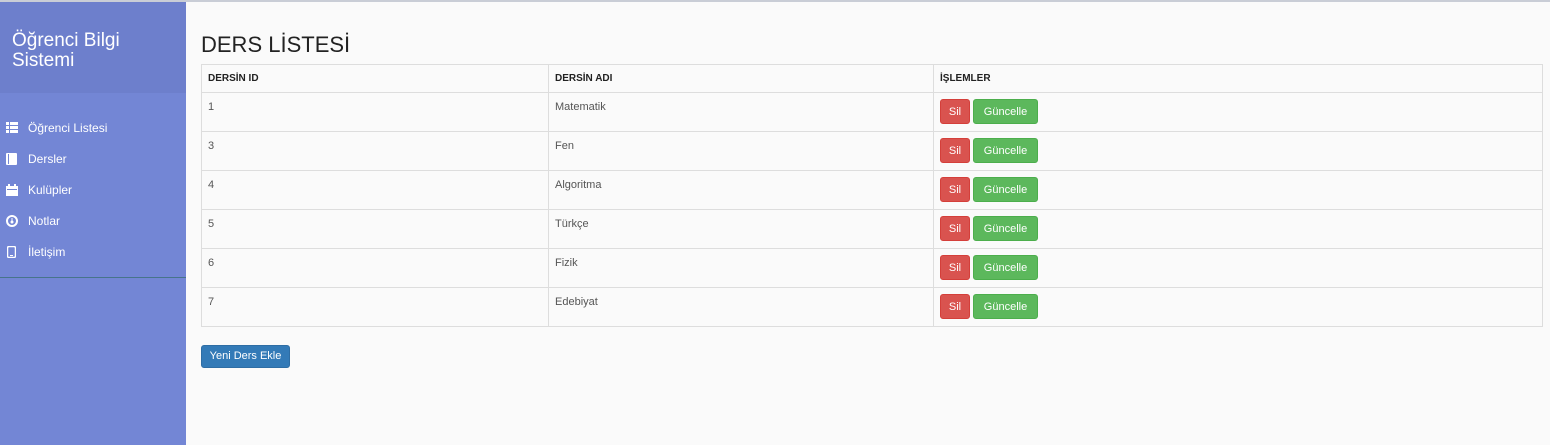 This screenshot has width=1550, height=445. I want to click on column-header-actions: İŞLEMLER, so click(1238, 78).